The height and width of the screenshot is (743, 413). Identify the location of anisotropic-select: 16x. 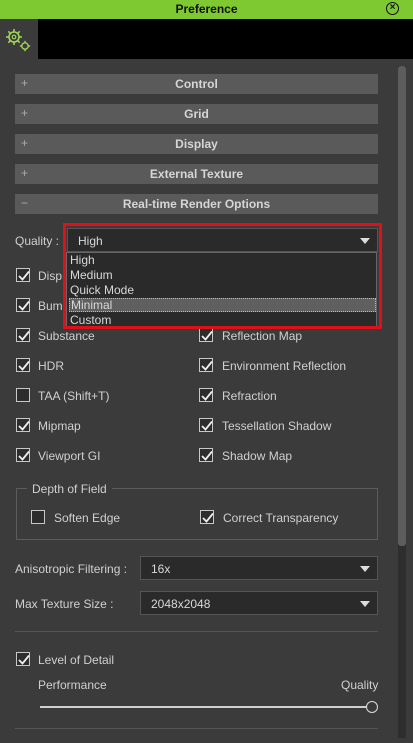
(259, 568).